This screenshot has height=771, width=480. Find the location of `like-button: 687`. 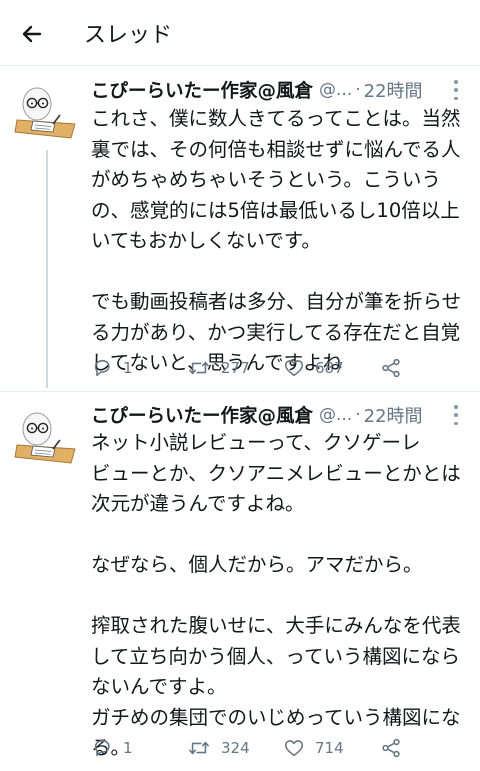

like-button: 687 is located at coordinates (313, 368).